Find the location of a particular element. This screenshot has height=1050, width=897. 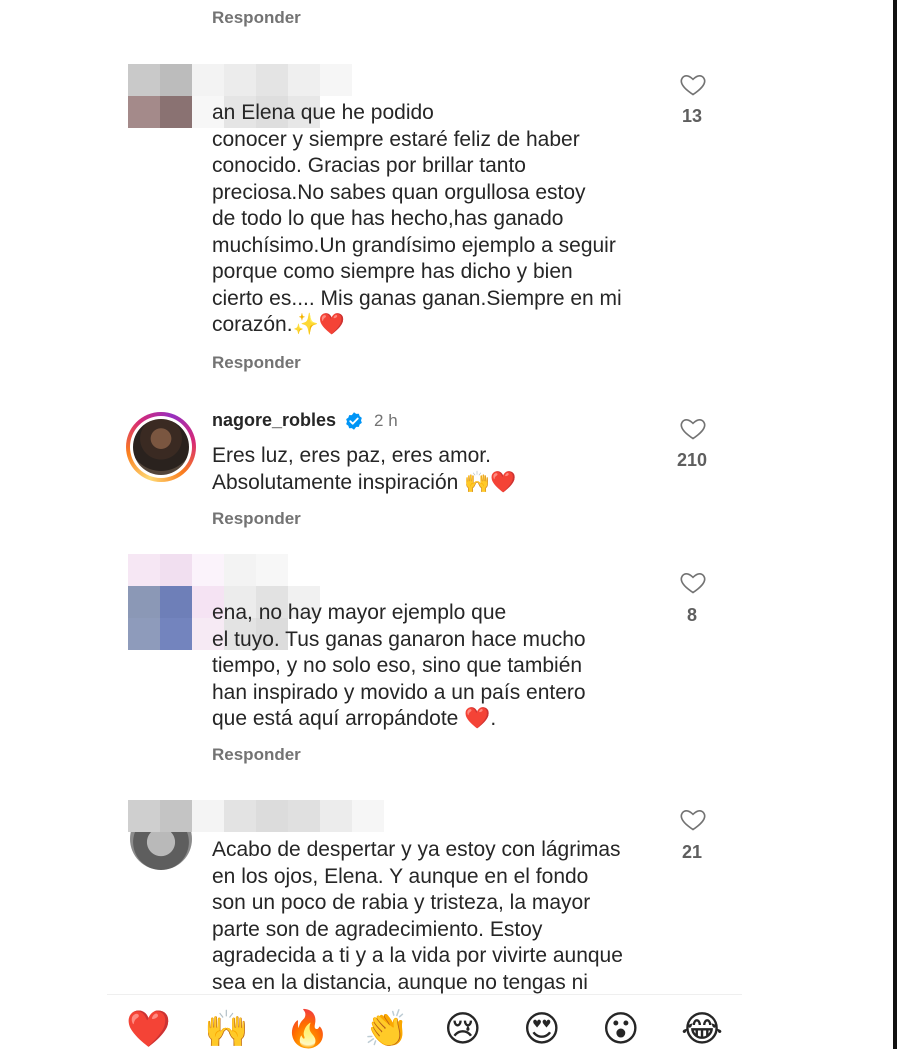

reaction-surprised-face: 😮 is located at coordinates (621, 1030).